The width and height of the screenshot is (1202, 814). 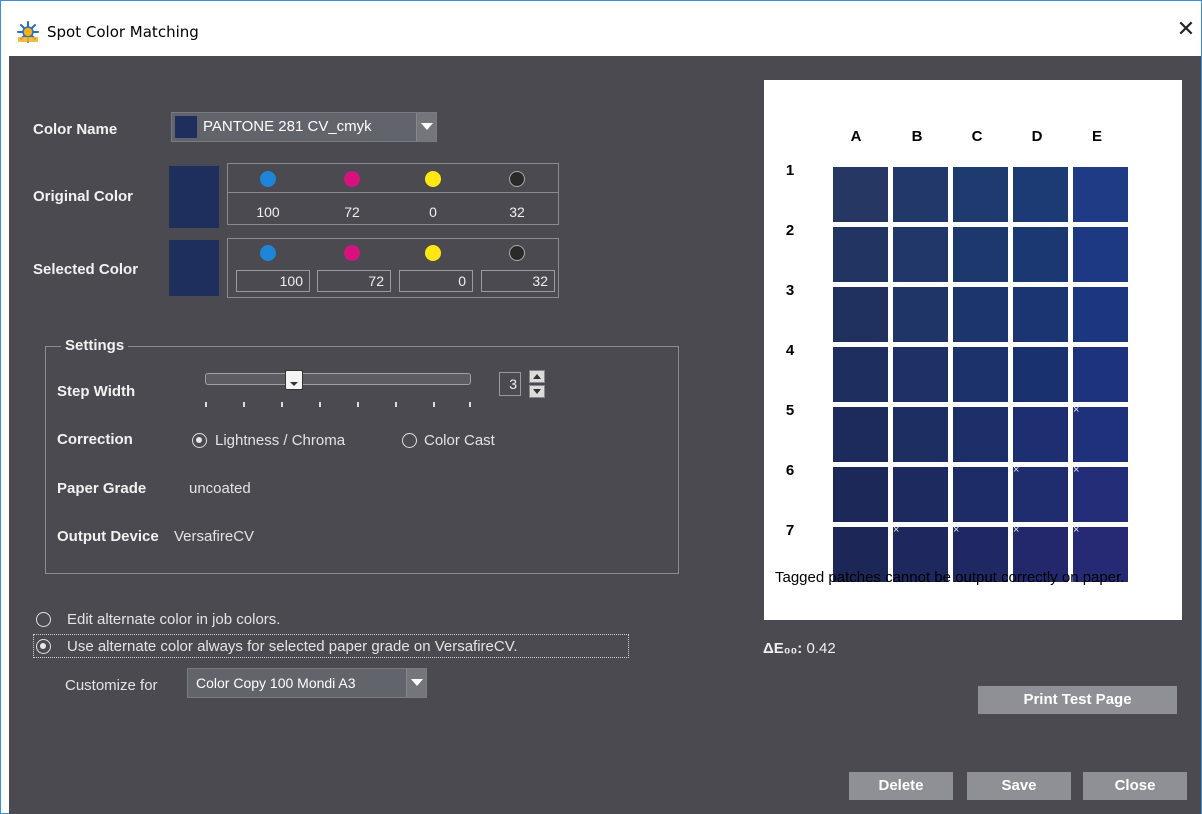 What do you see at coordinates (917, 136) in the screenshot?
I see `grid-column-header: B` at bounding box center [917, 136].